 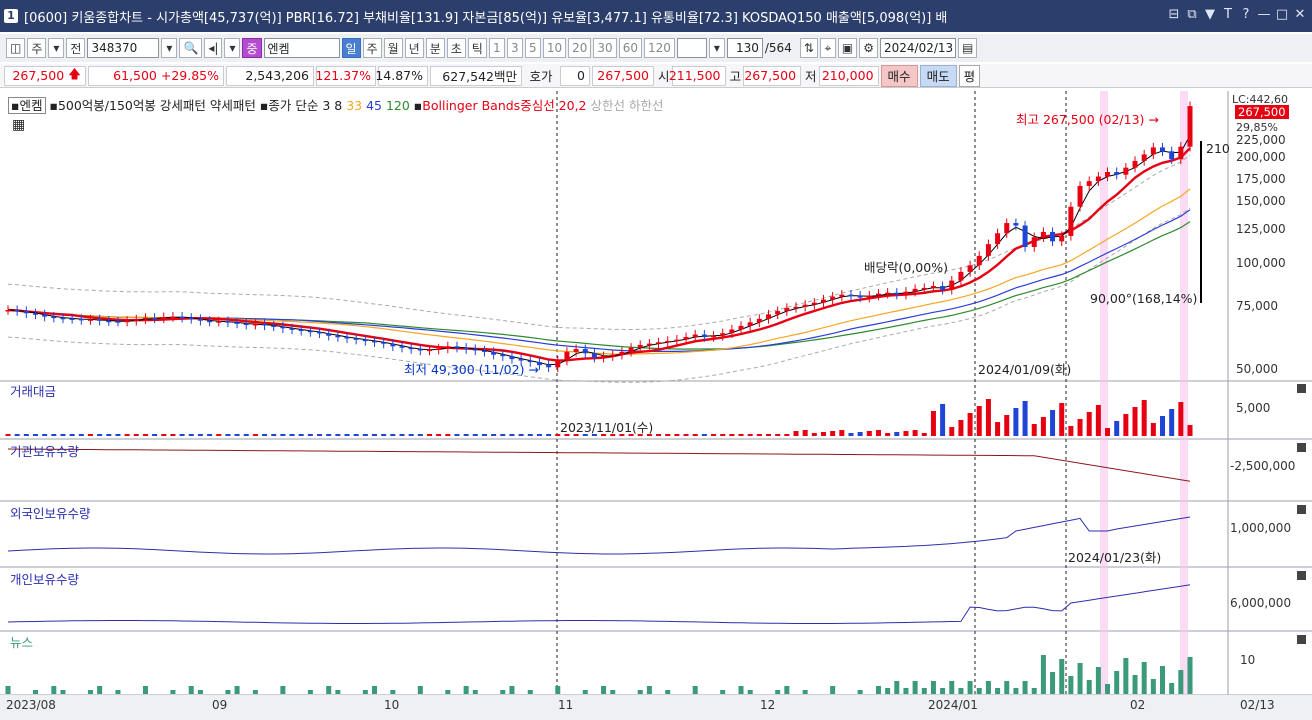 What do you see at coordinates (326, 105) in the screenshot?
I see `legend-ma3: 3` at bounding box center [326, 105].